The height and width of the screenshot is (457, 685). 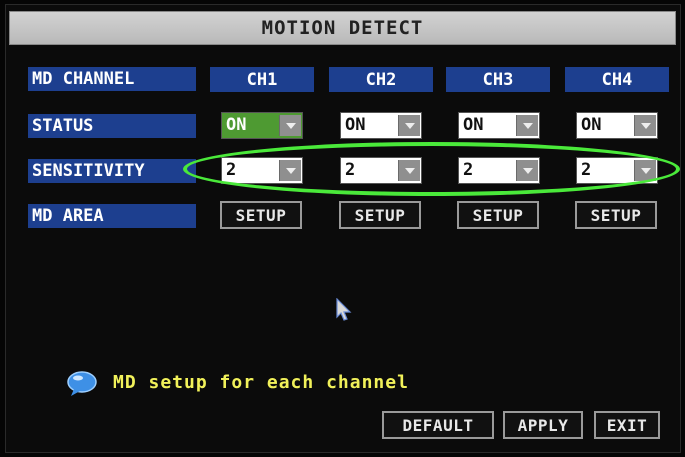 I want to click on mouse-pointer-icon, so click(x=344, y=309).